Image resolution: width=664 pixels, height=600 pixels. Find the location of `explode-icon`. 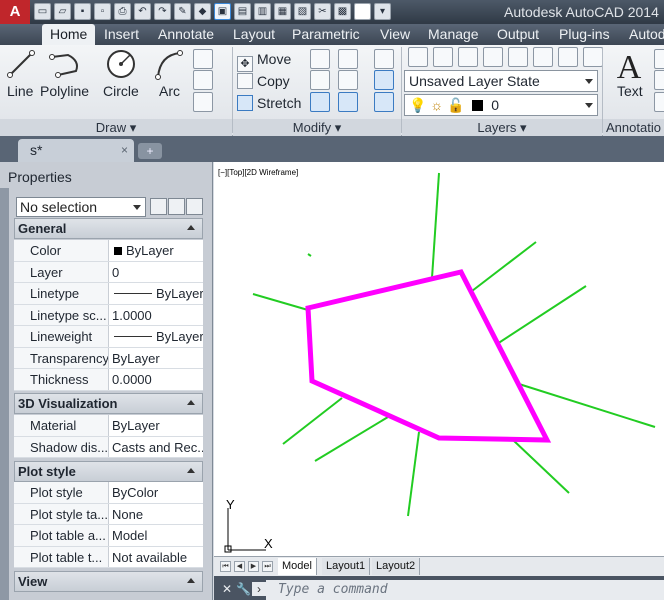

explode-icon is located at coordinates (384, 80).